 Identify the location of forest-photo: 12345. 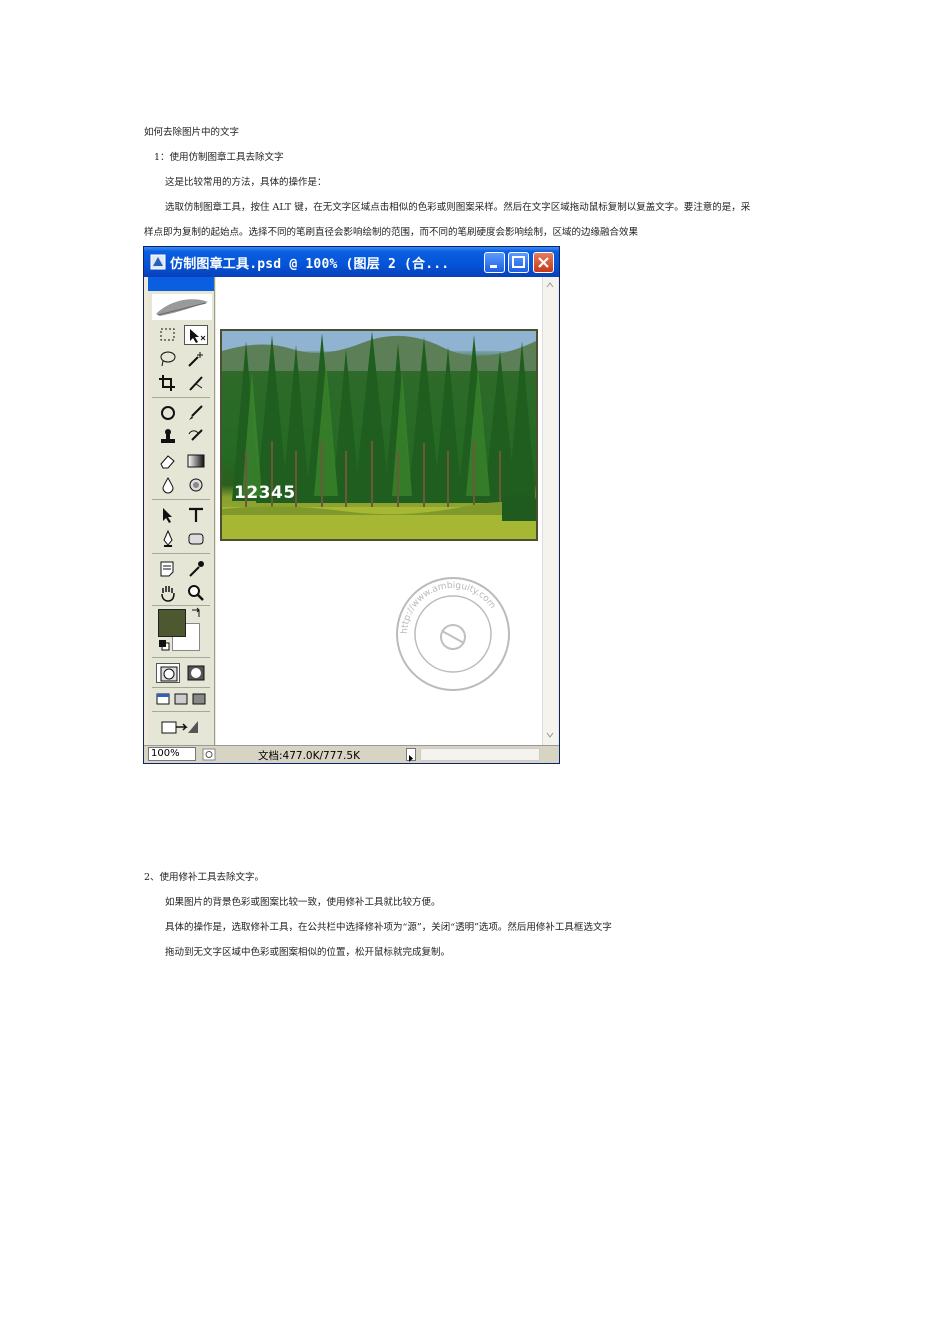
(379, 435).